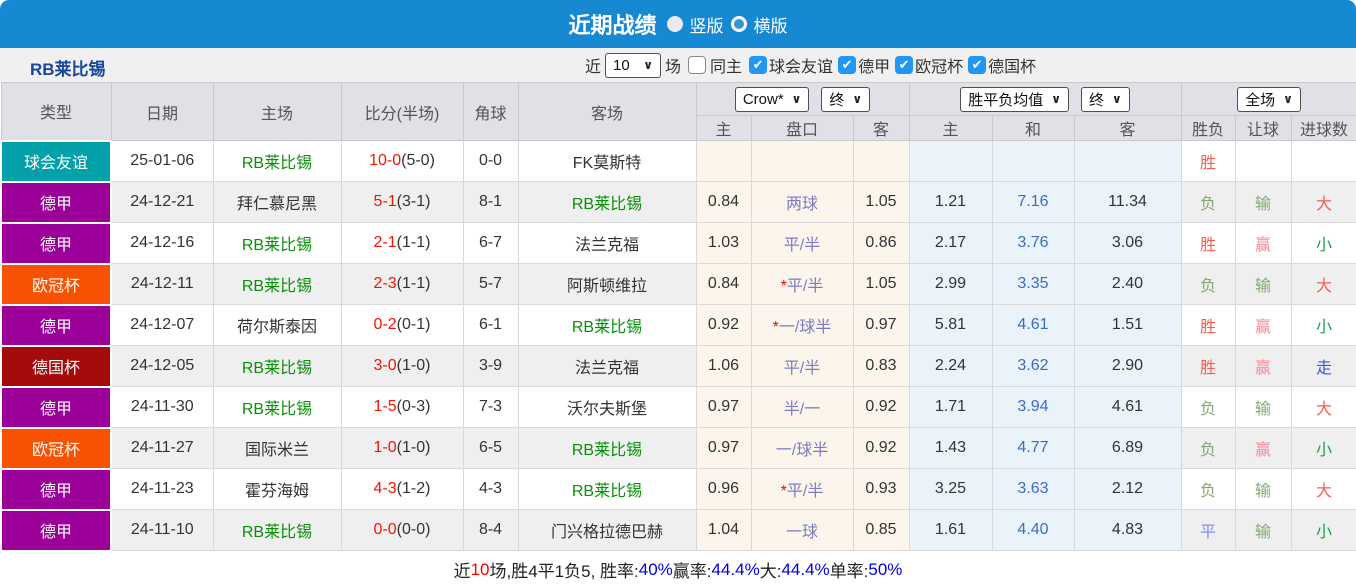 The width and height of the screenshot is (1356, 586). Describe the element at coordinates (490, 448) in the screenshot. I see `corner-cell: 6-5` at that location.